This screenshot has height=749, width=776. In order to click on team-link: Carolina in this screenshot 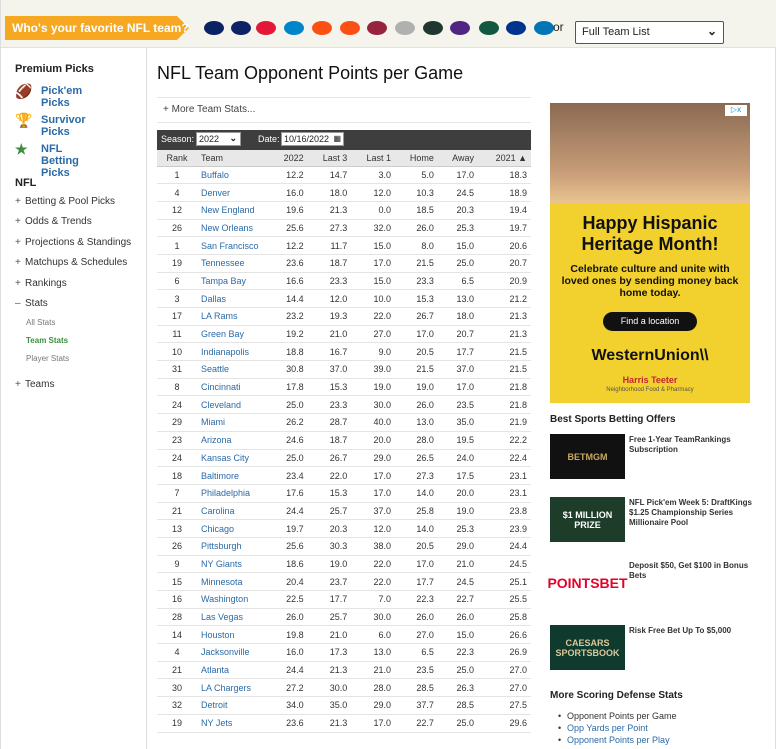, I will do `click(233, 511)`.